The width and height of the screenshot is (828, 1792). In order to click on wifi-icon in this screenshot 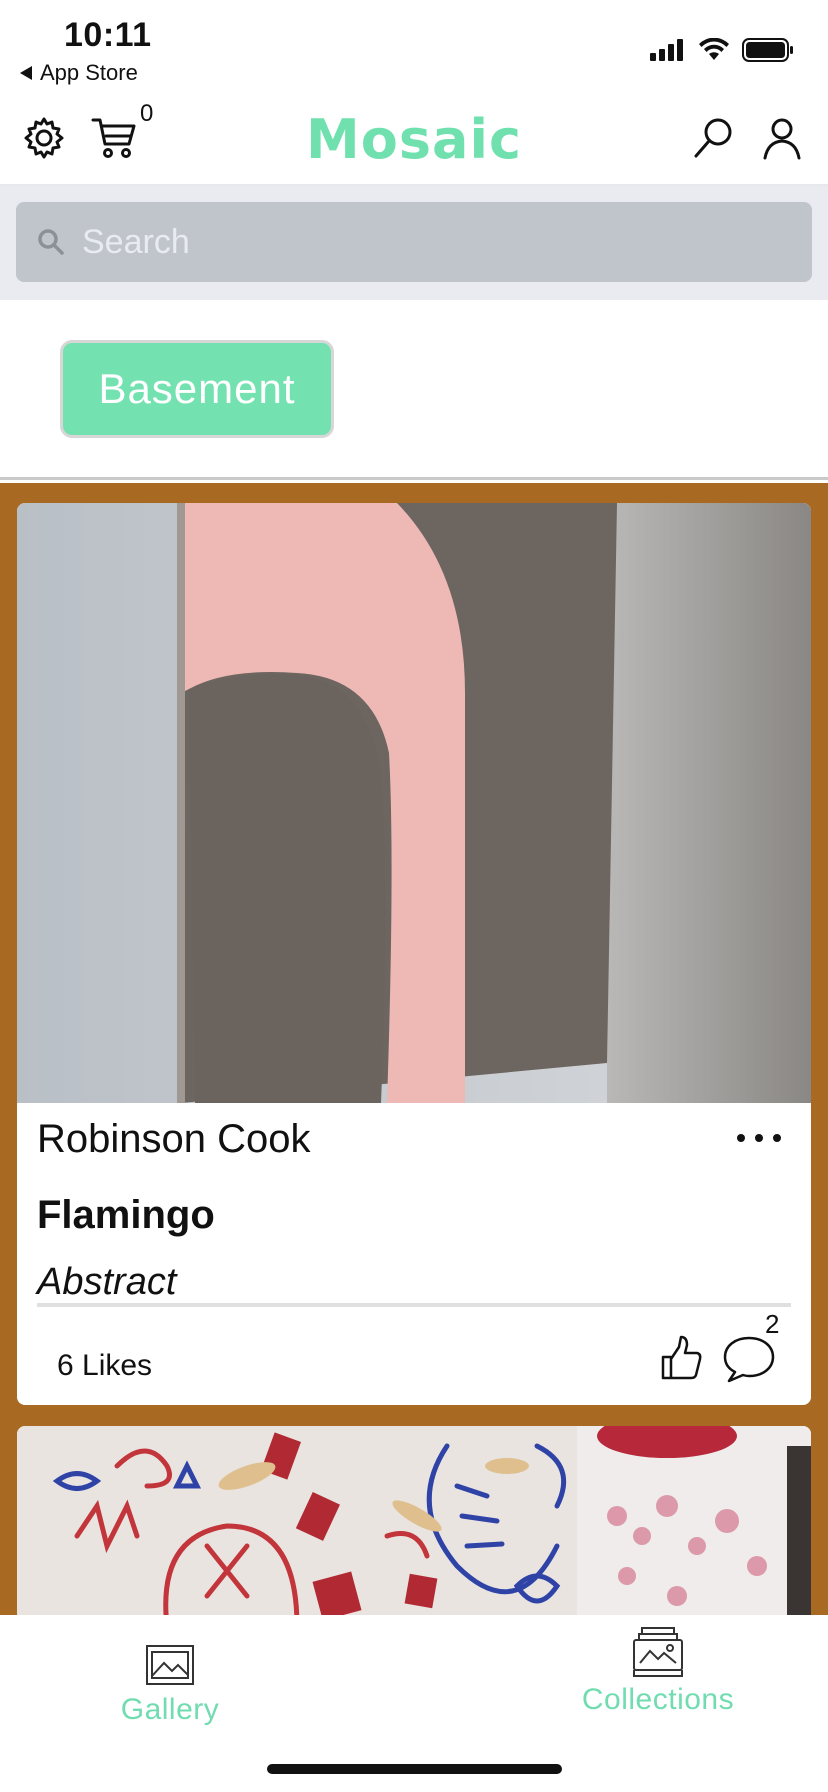, I will do `click(714, 49)`.